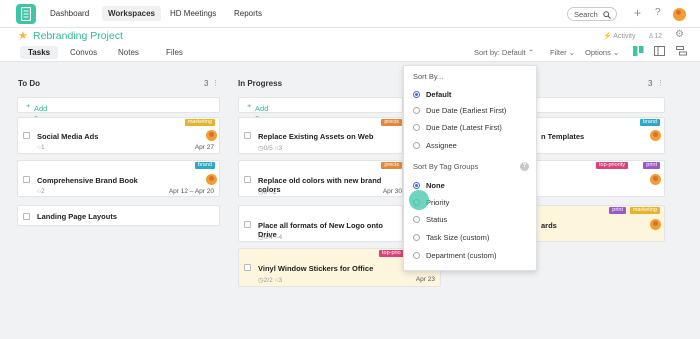 This screenshot has height=339, width=700. What do you see at coordinates (128, 52) in the screenshot?
I see `tab-notes: Notes` at bounding box center [128, 52].